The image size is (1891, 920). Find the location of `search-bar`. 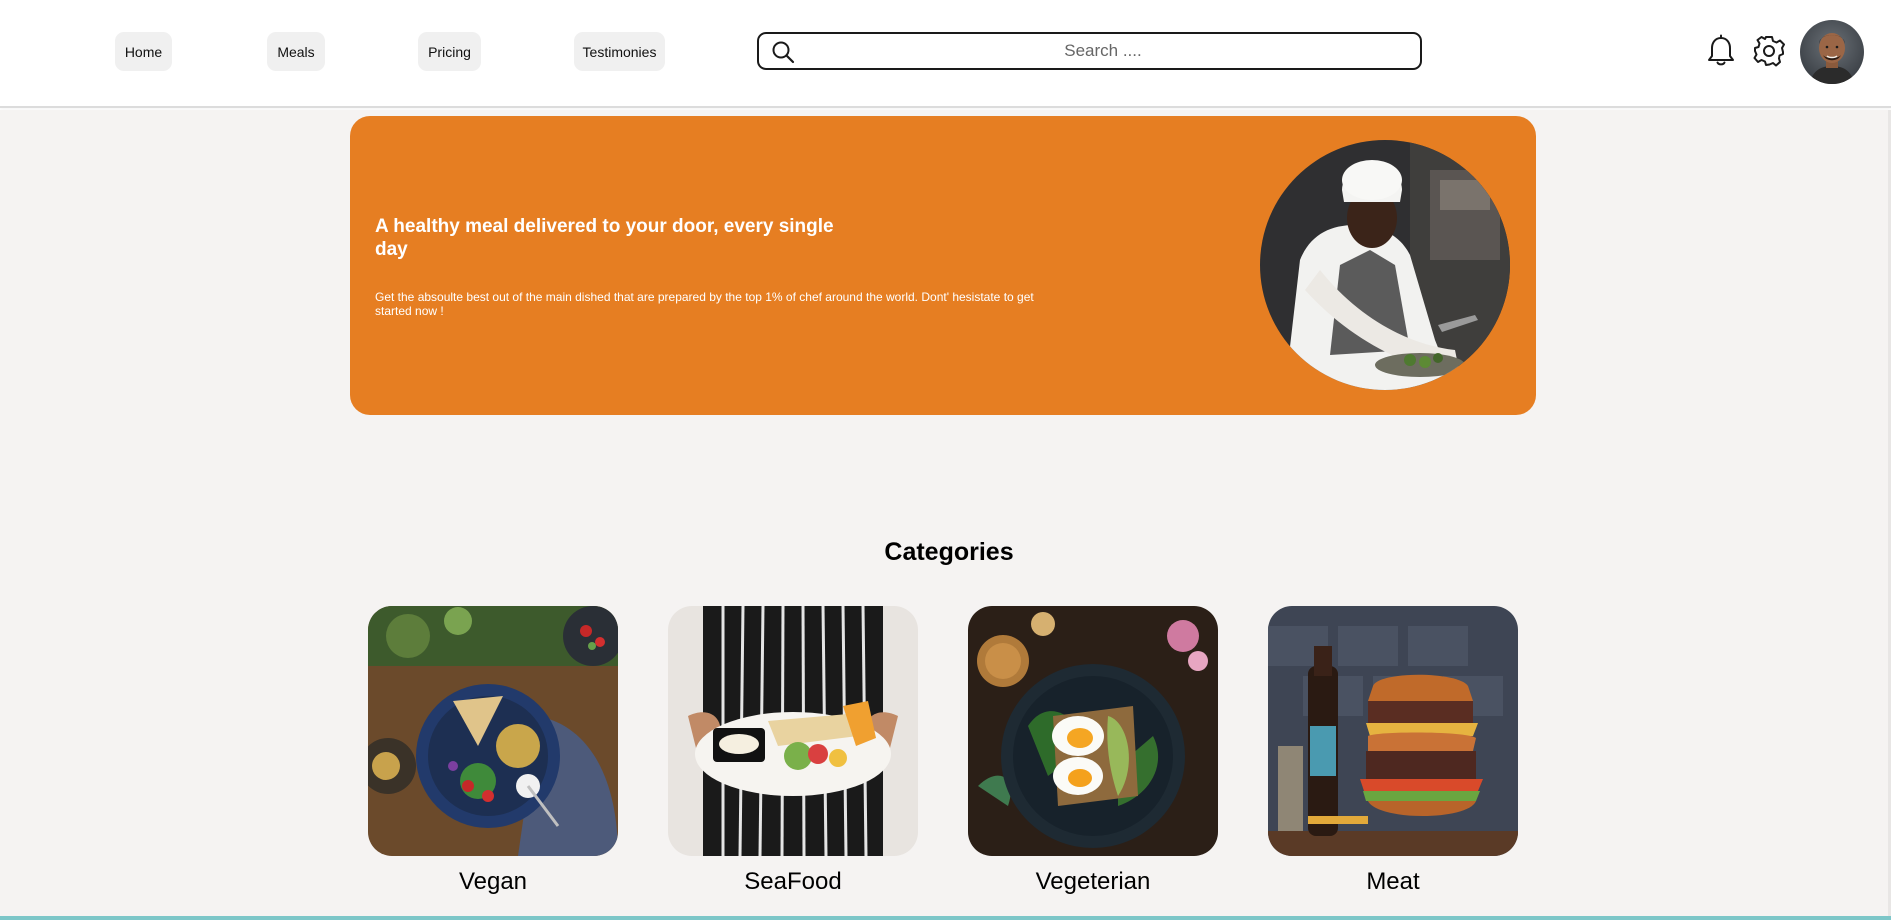

search-bar is located at coordinates (1089, 51).